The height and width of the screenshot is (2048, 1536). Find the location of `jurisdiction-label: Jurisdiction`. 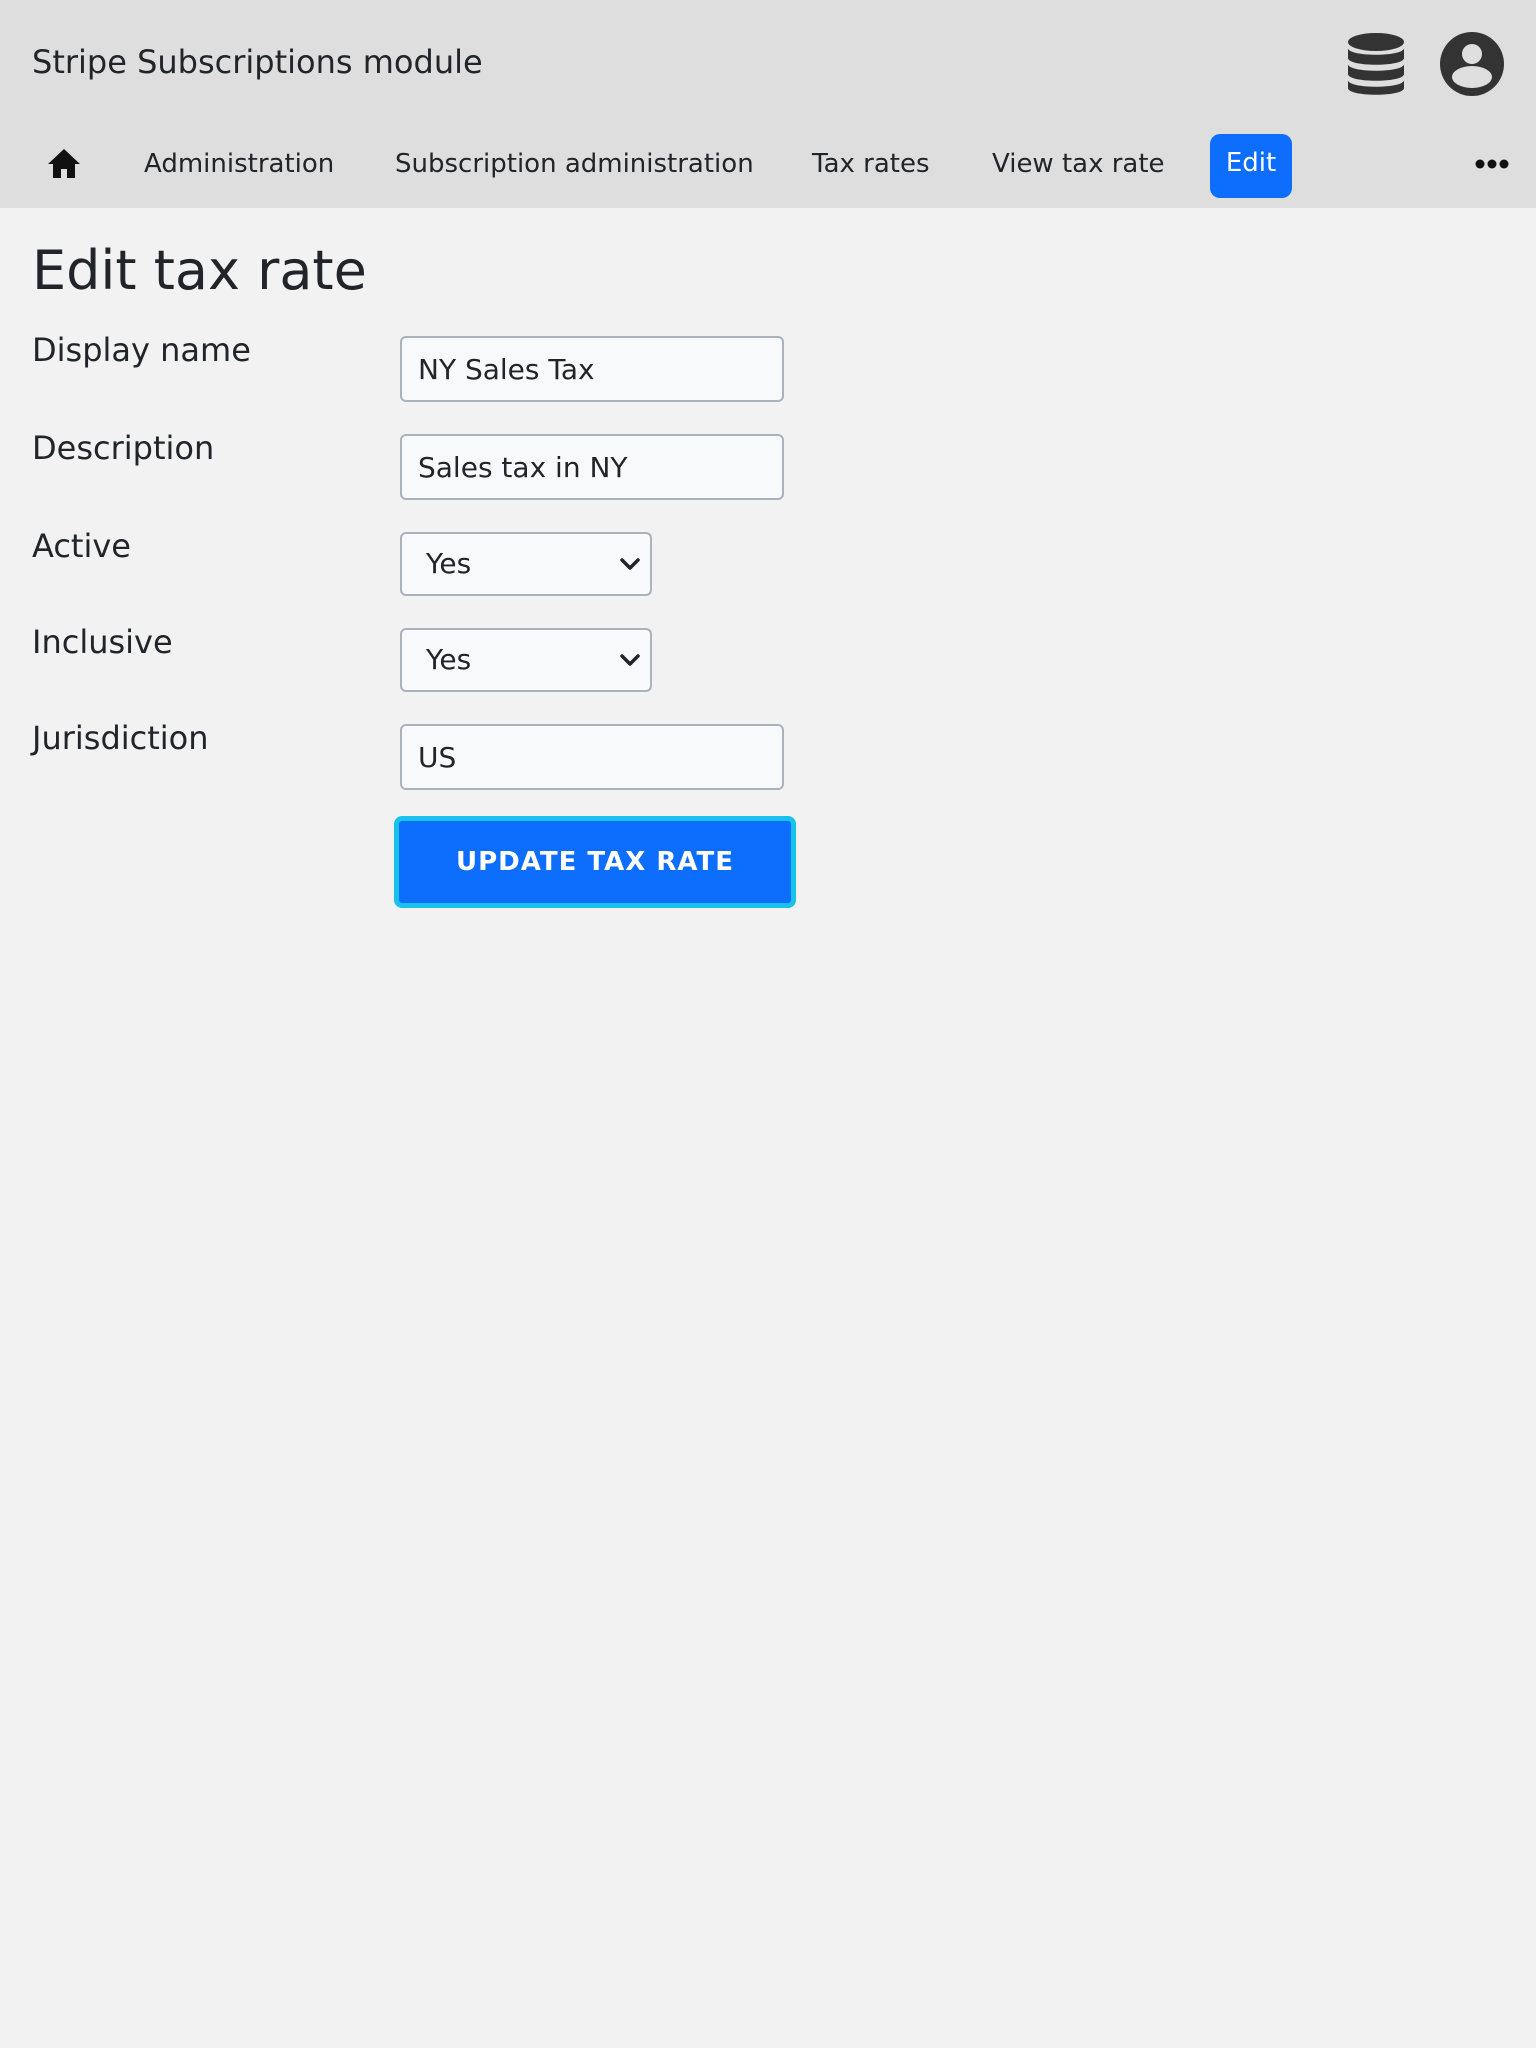

jurisdiction-label: Jurisdiction is located at coordinates (120, 738).